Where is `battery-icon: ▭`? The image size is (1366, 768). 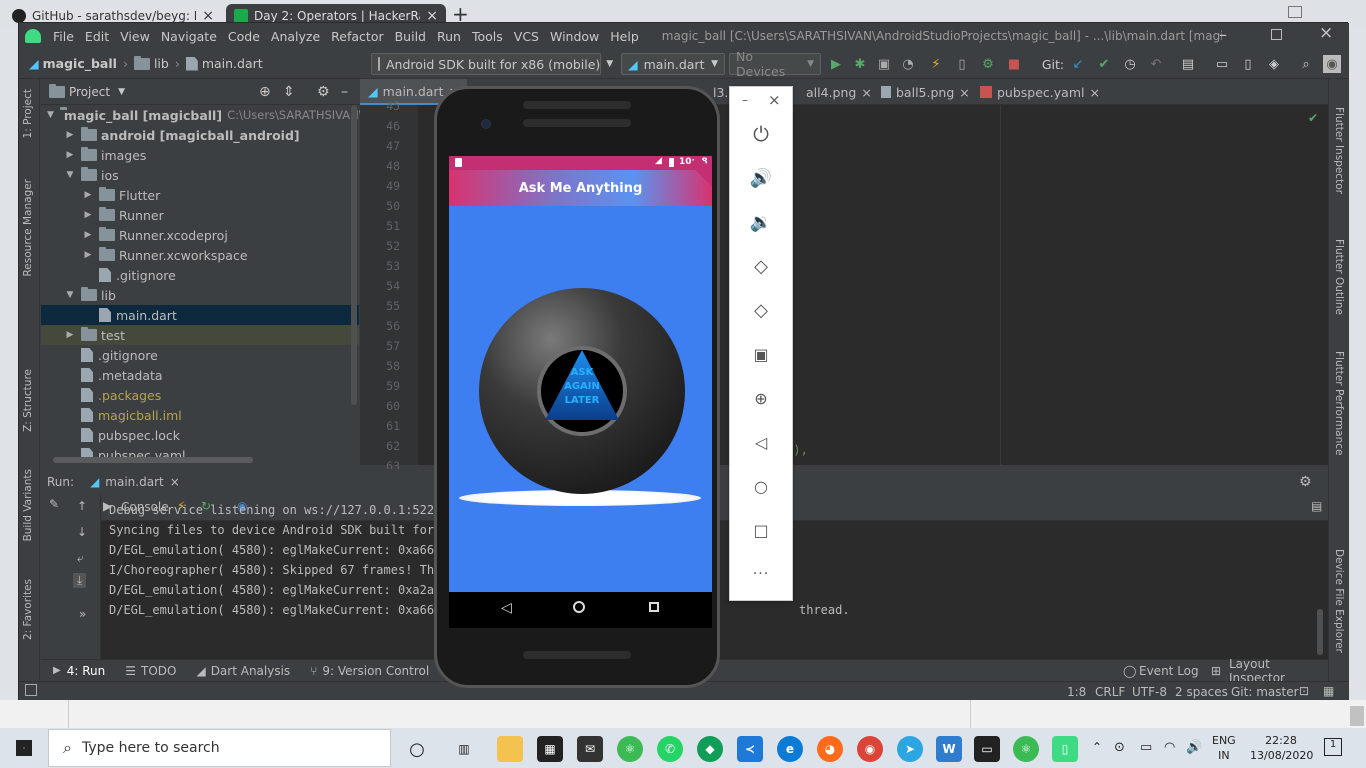 battery-icon: ▭ is located at coordinates (1146, 747).